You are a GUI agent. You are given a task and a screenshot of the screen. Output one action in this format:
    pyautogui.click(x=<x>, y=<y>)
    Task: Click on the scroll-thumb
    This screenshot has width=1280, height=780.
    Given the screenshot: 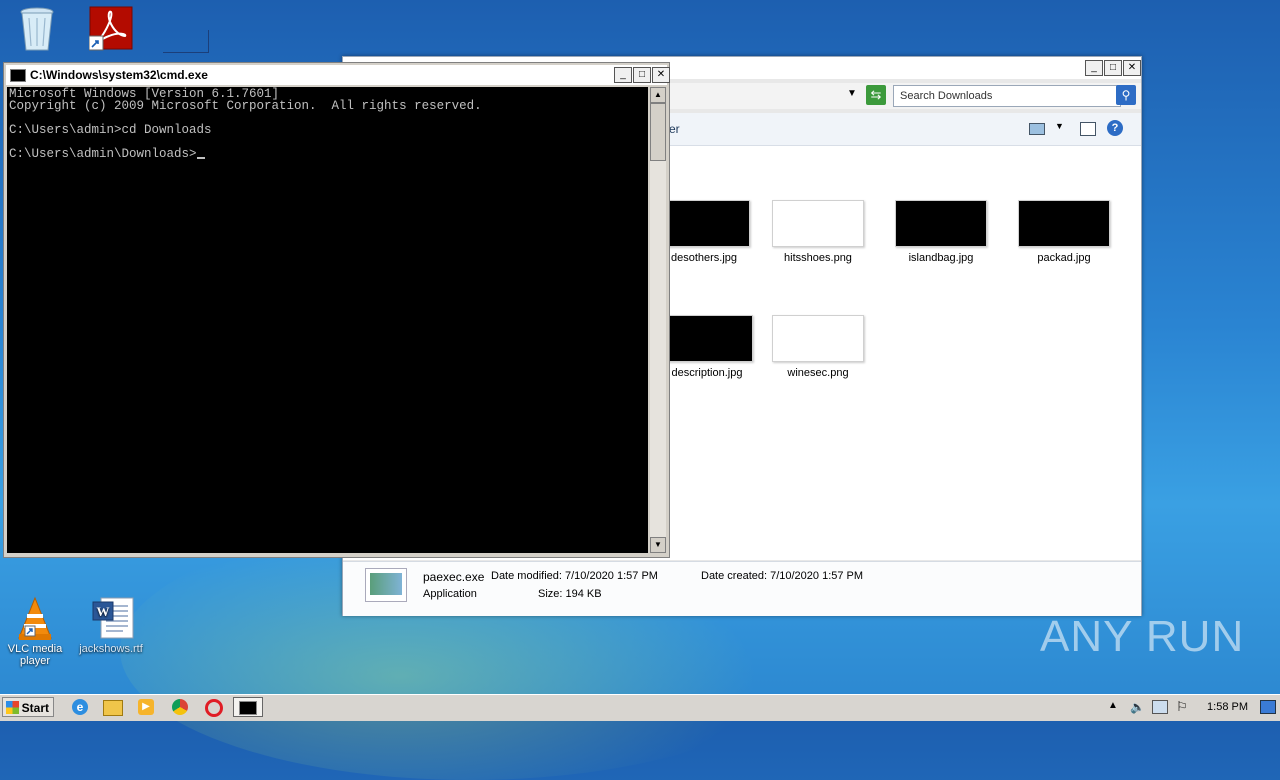 What is the action you would take?
    pyautogui.click(x=658, y=132)
    